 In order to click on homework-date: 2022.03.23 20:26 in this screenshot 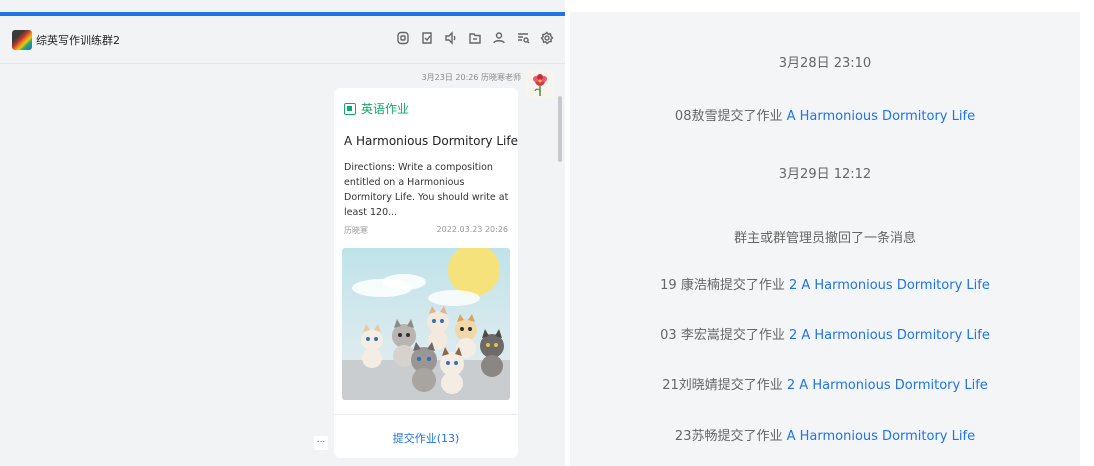, I will do `click(472, 229)`.